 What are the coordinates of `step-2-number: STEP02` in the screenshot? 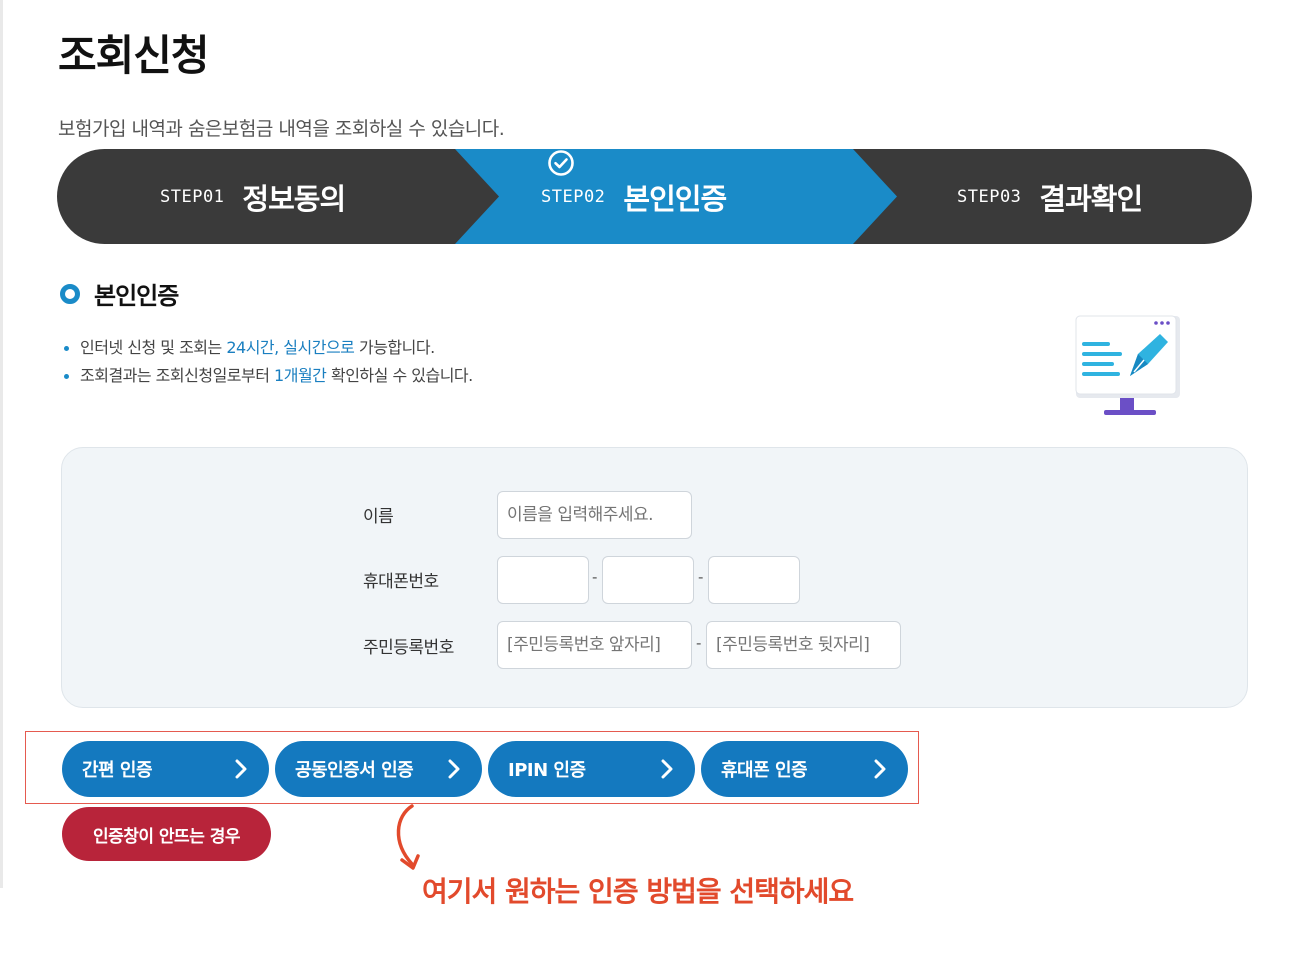 It's located at (573, 196).